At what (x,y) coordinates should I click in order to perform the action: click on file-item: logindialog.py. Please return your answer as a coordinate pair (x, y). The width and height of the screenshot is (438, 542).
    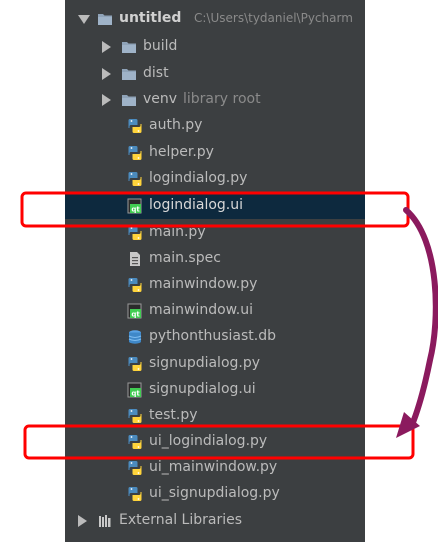
    Looking at the image, I should click on (215, 179).